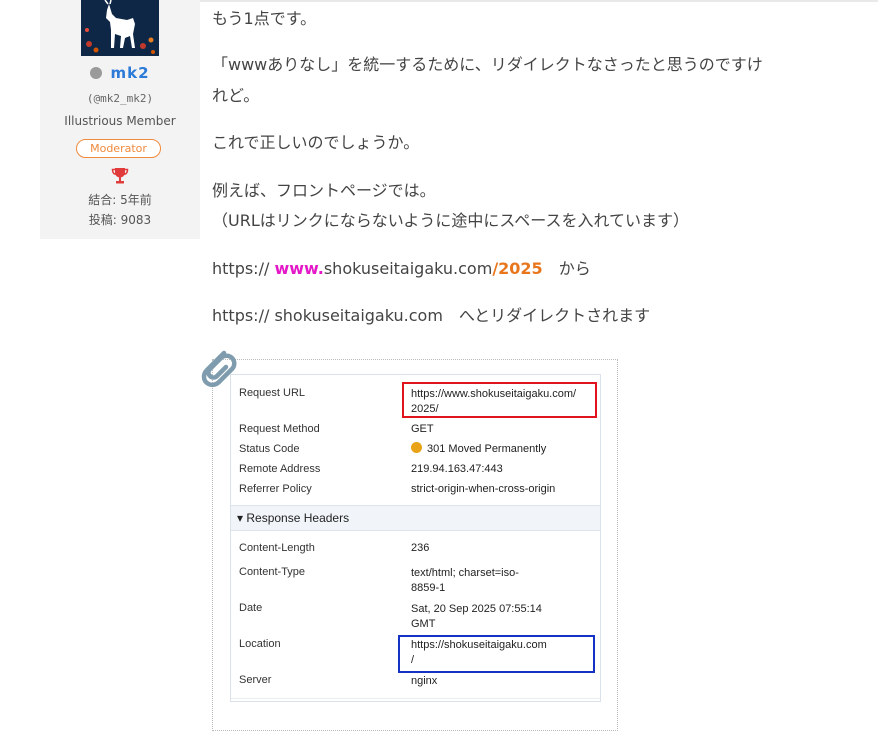  Describe the element at coordinates (499, 400) in the screenshot. I see `request-url-highlight` at that location.